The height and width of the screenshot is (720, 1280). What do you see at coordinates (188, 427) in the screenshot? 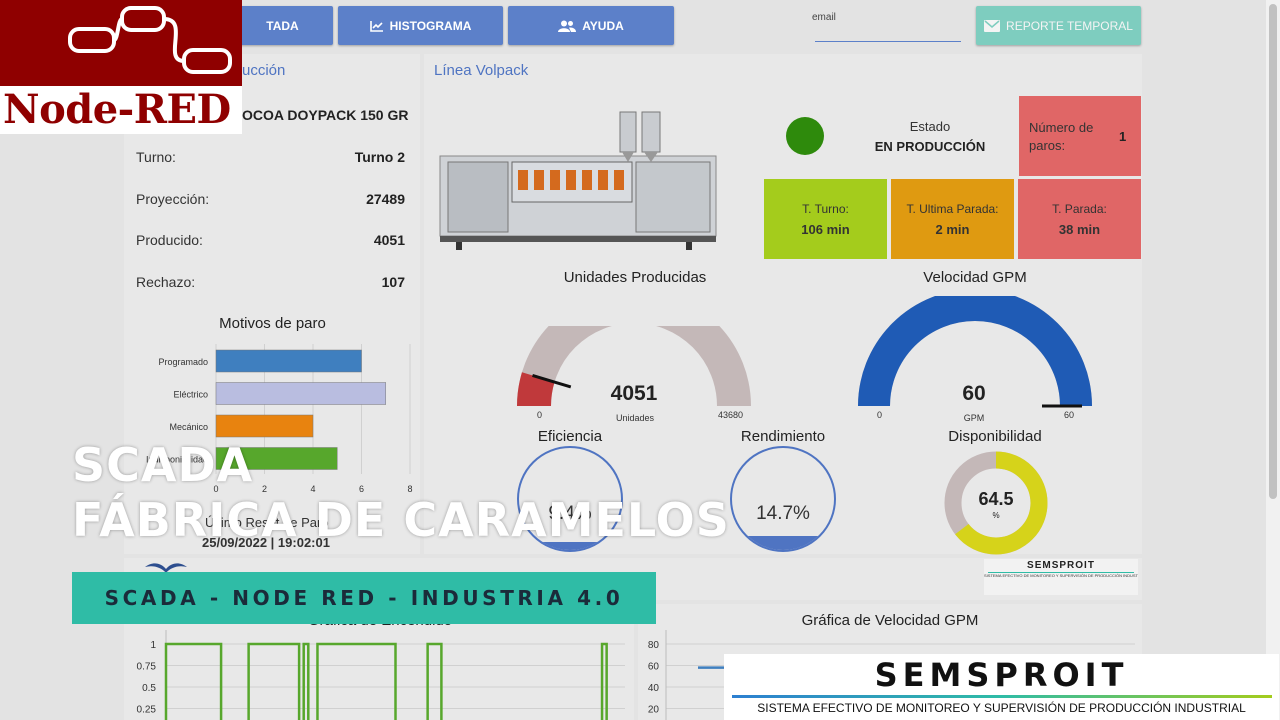
I see `category-label: Mecánico` at bounding box center [188, 427].